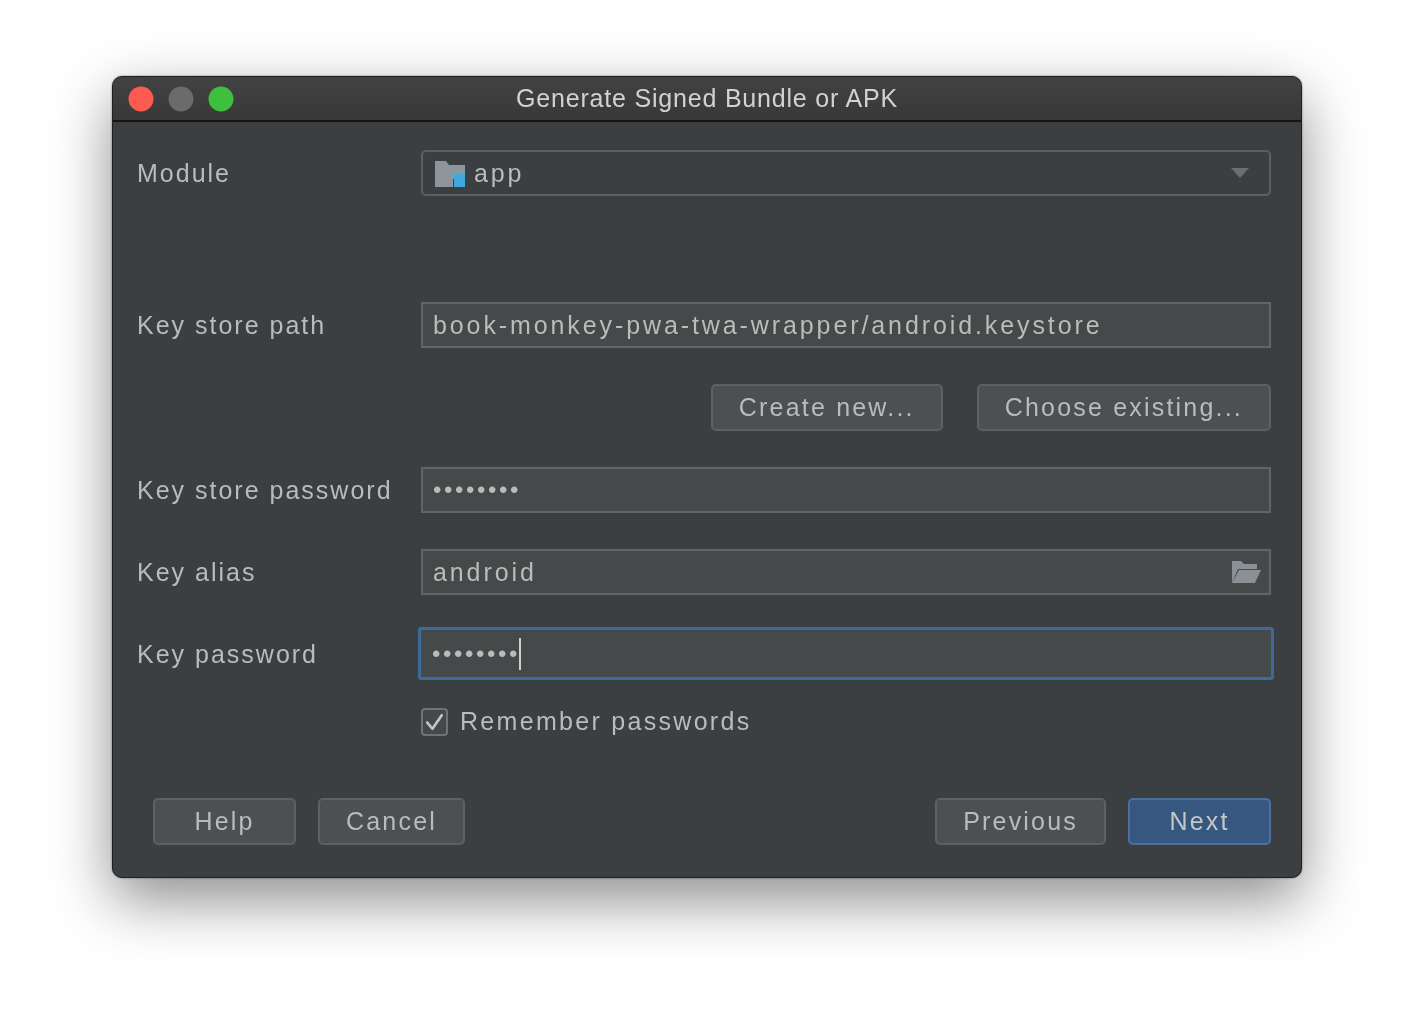 The height and width of the screenshot is (1026, 1414). What do you see at coordinates (265, 490) in the screenshot?
I see `field-label: Key store password` at bounding box center [265, 490].